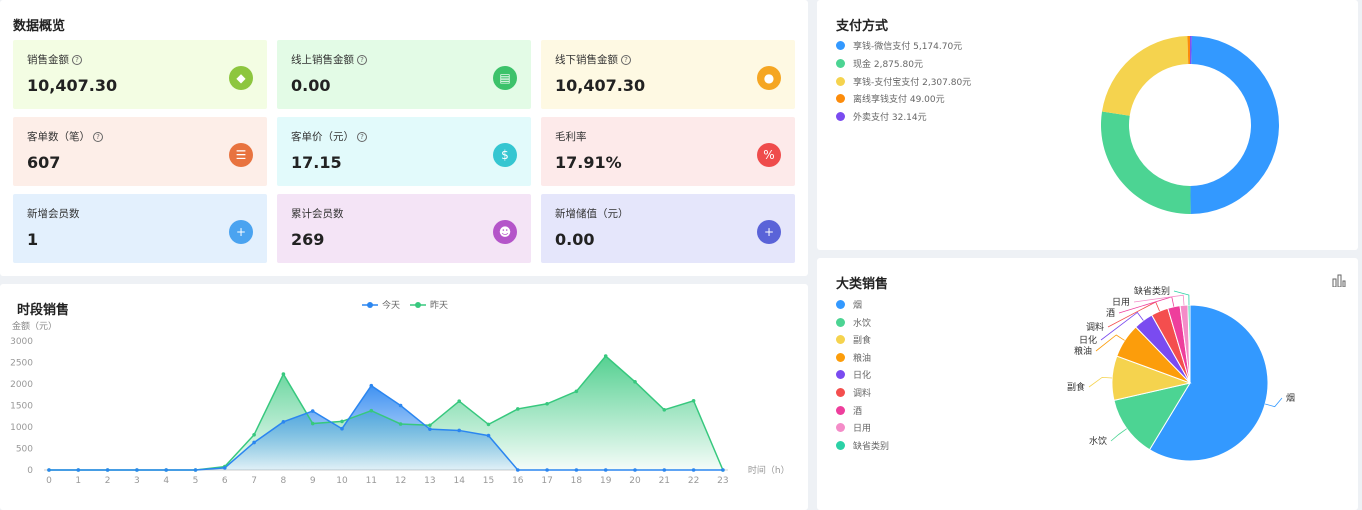 This screenshot has height=510, width=1362. What do you see at coordinates (140, 151) in the screenshot?
I see `stat-card: 客单数（笔）? 607 ☰` at bounding box center [140, 151].